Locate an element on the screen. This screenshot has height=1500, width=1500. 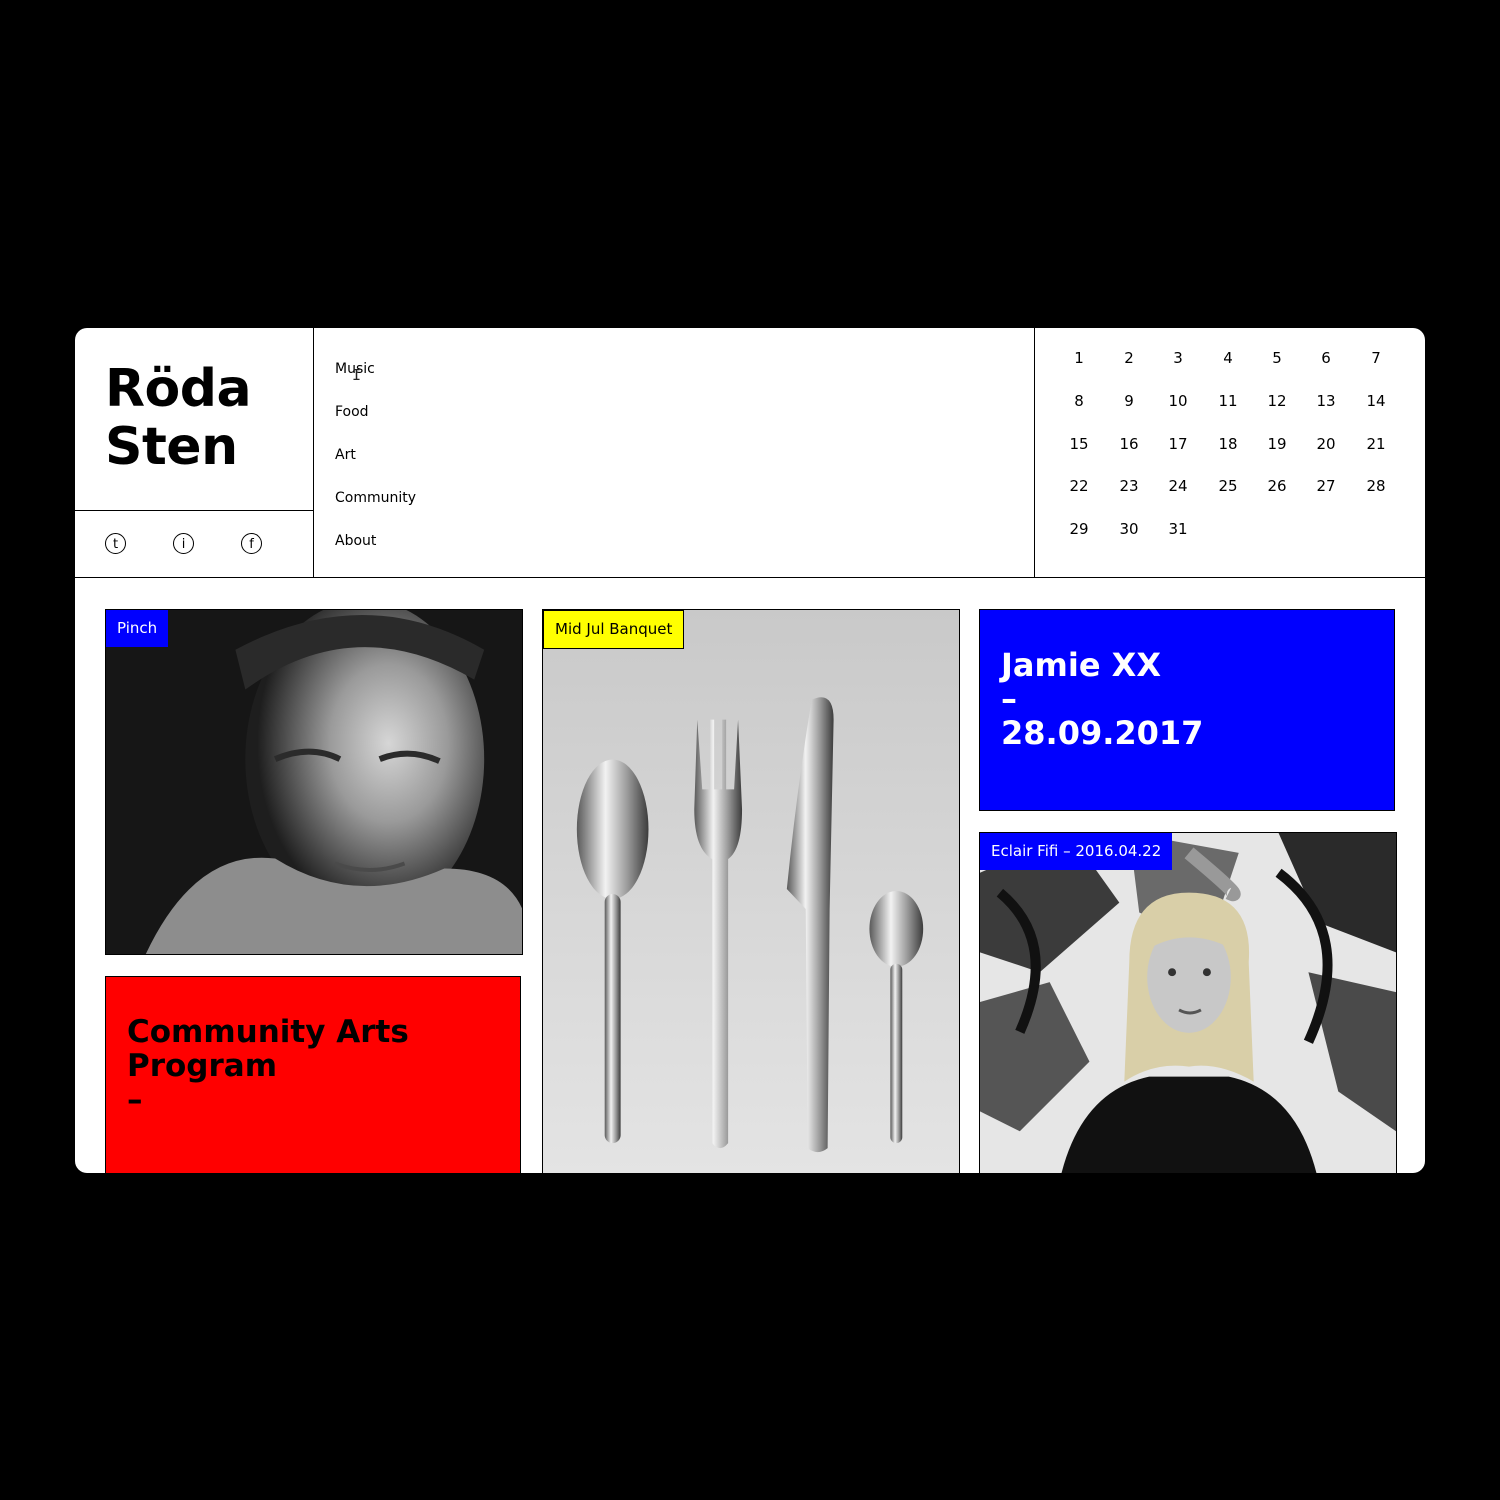
calendar-day: 10 is located at coordinates (1178, 401).